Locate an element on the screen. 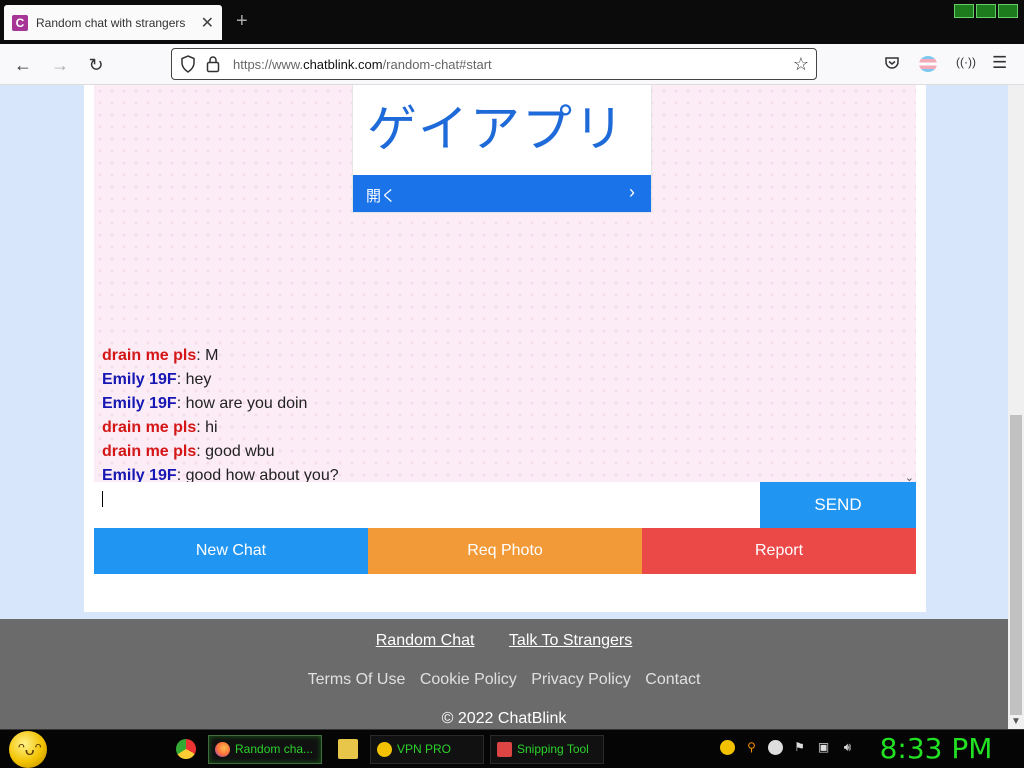 This screenshot has height=768, width=1024. message-input is located at coordinates (427, 505).